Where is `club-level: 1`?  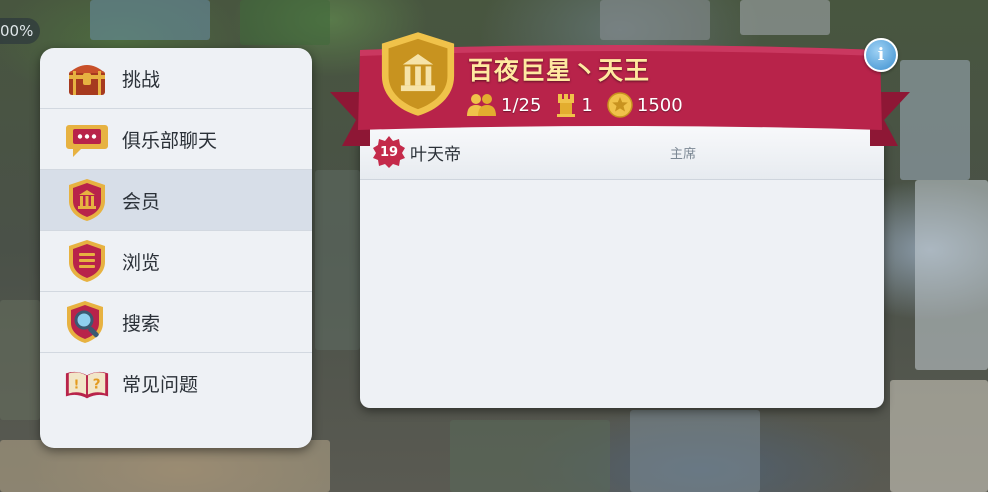
club-level: 1 is located at coordinates (574, 105).